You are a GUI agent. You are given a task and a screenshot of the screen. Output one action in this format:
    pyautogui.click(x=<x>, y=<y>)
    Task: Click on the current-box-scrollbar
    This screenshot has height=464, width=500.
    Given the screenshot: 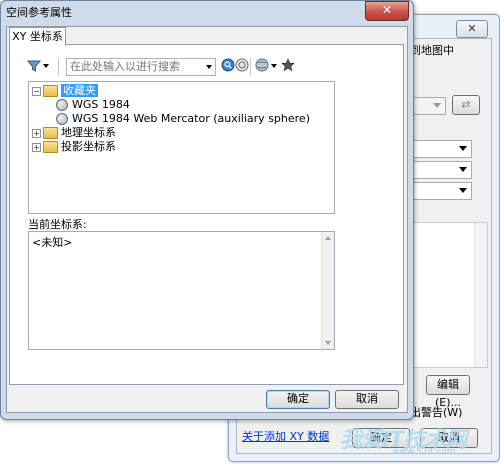 What is the action you would take?
    pyautogui.click(x=327, y=290)
    